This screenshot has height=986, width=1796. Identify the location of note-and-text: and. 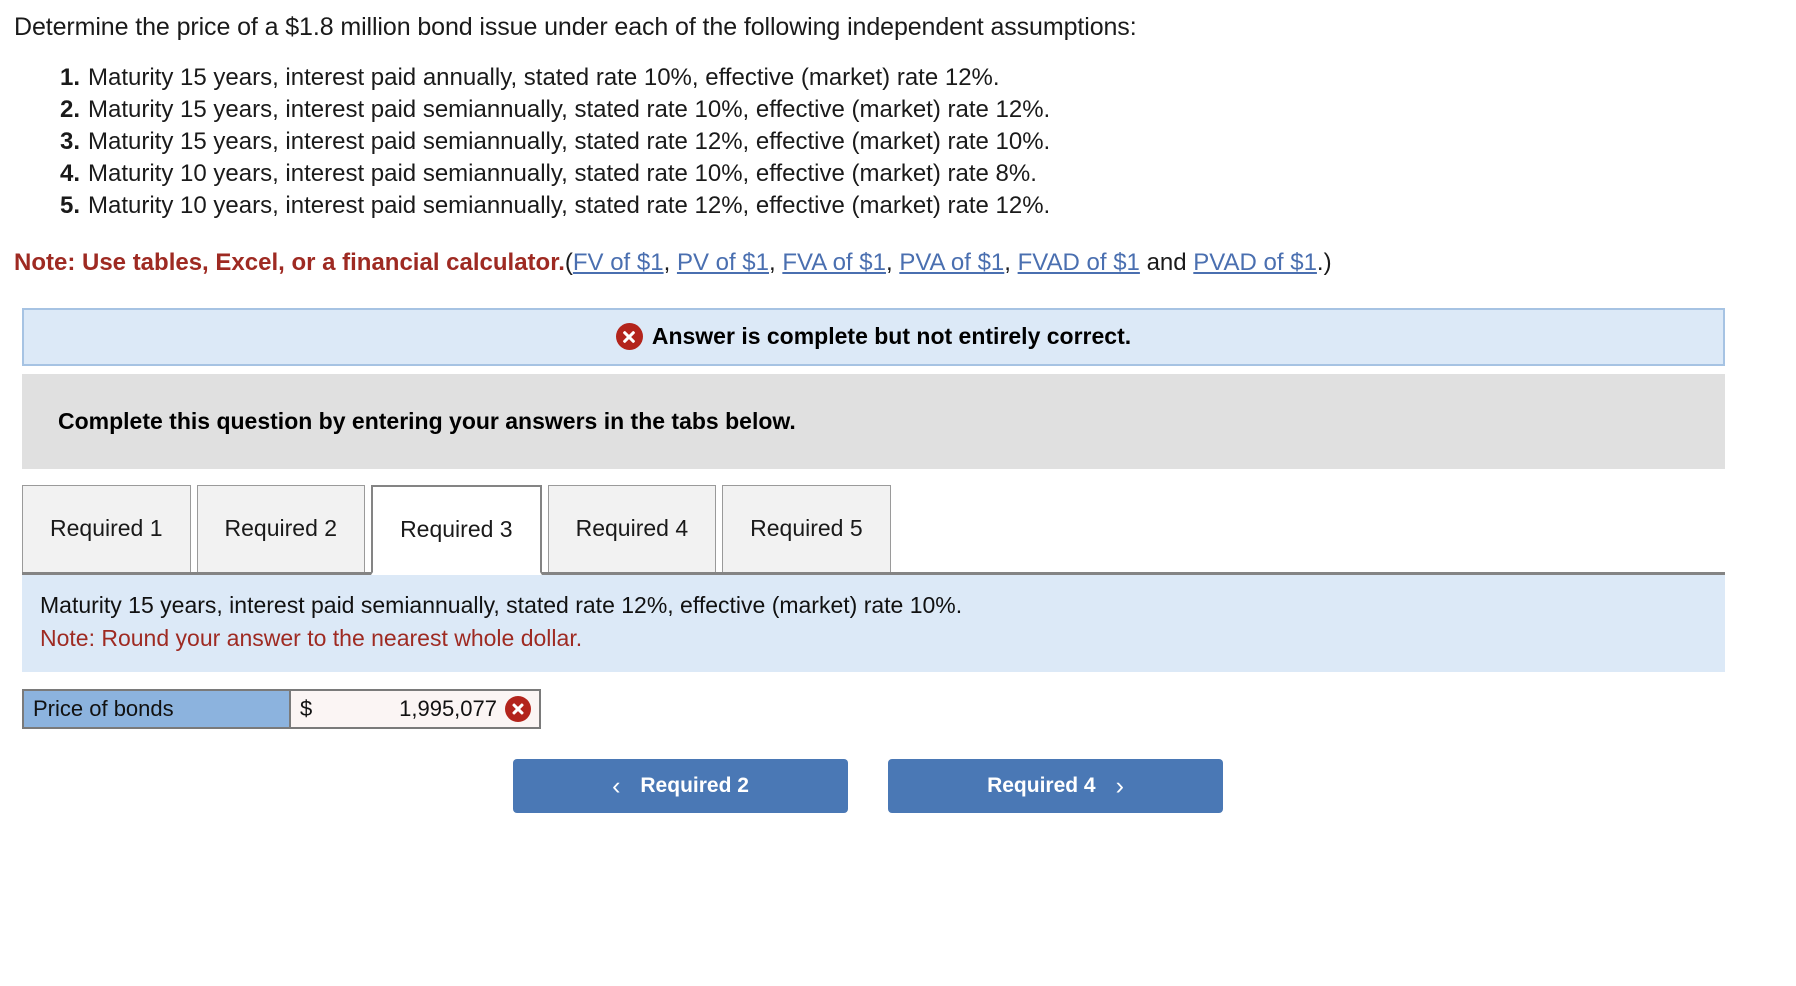
(1166, 262).